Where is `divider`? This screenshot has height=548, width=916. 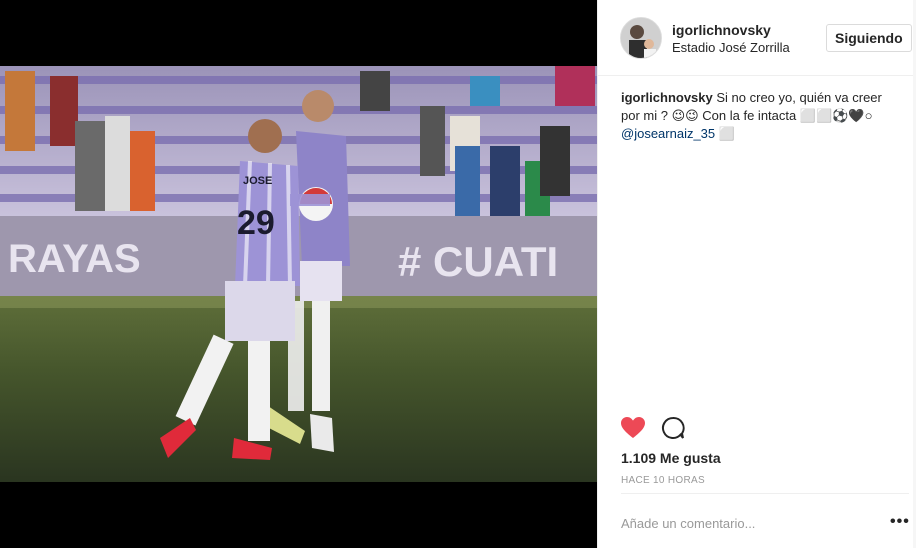 divider is located at coordinates (765, 493).